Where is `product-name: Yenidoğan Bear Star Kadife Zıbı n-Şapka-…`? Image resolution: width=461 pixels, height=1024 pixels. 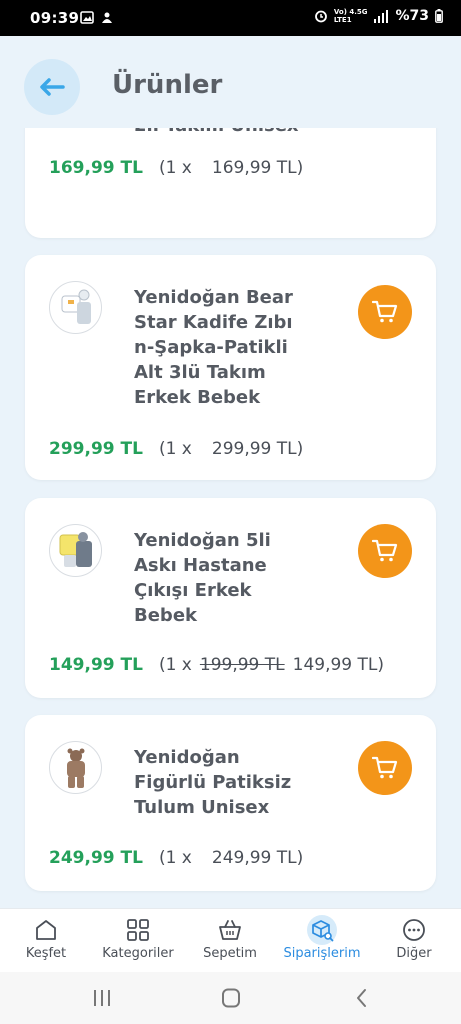 product-name: Yenidoğan Bear Star Kadife Zıbı n-Şapka-… is located at coordinates (221, 347).